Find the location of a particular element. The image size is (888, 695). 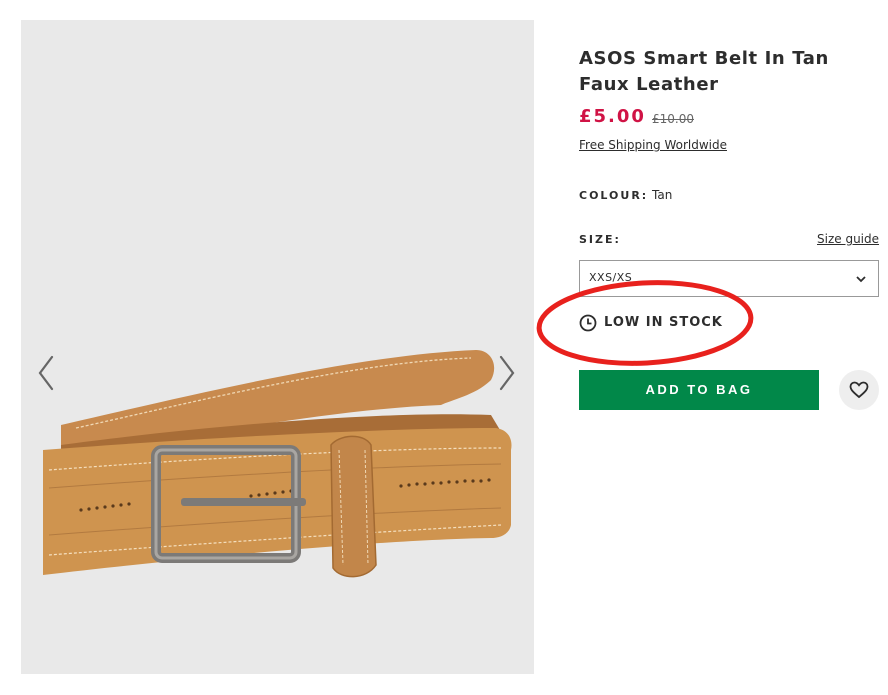

size-guide-link: Size guide is located at coordinates (848, 239).